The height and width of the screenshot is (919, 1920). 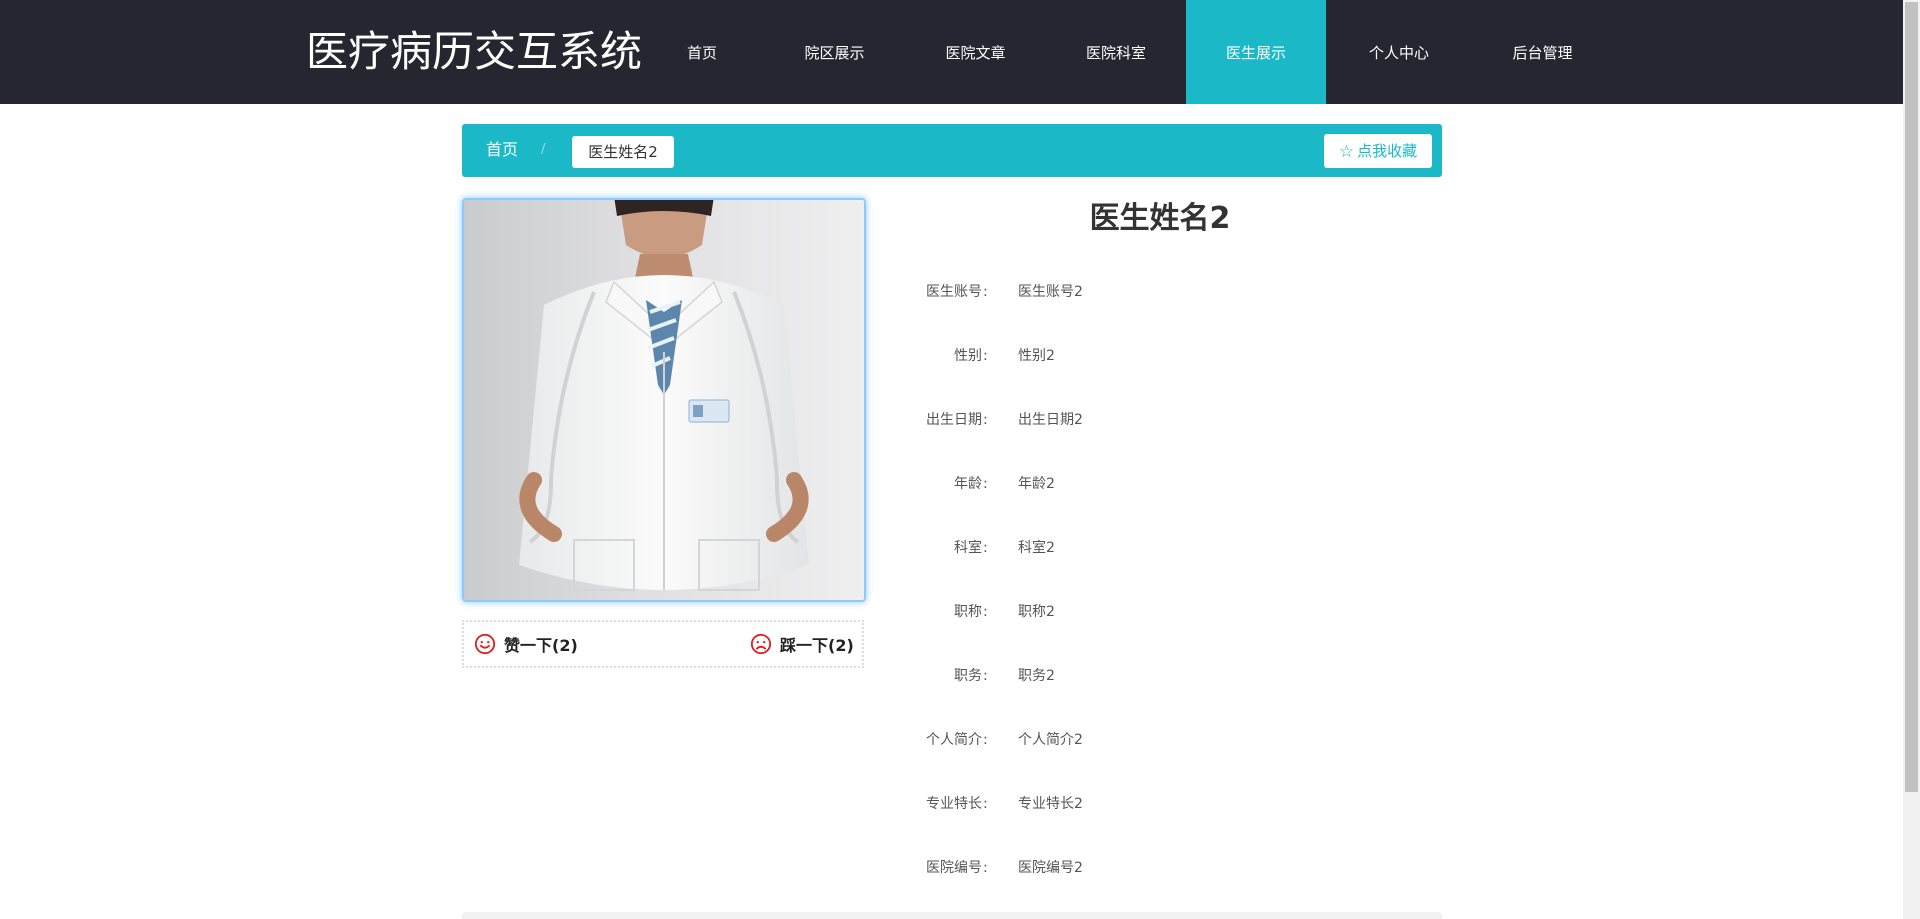 What do you see at coordinates (968, 484) in the screenshot?
I see `doctor-info-label: 年龄` at bounding box center [968, 484].